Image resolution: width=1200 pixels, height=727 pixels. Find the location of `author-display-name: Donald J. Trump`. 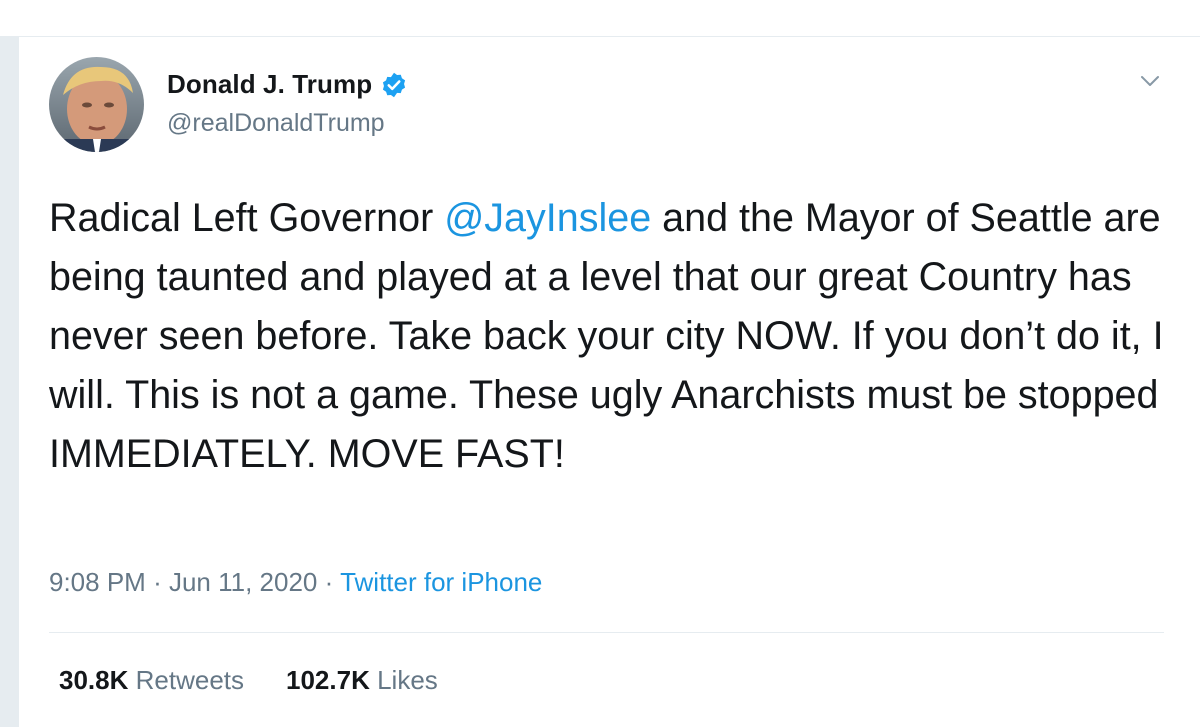

author-display-name: Donald J. Trump is located at coordinates (269, 84).